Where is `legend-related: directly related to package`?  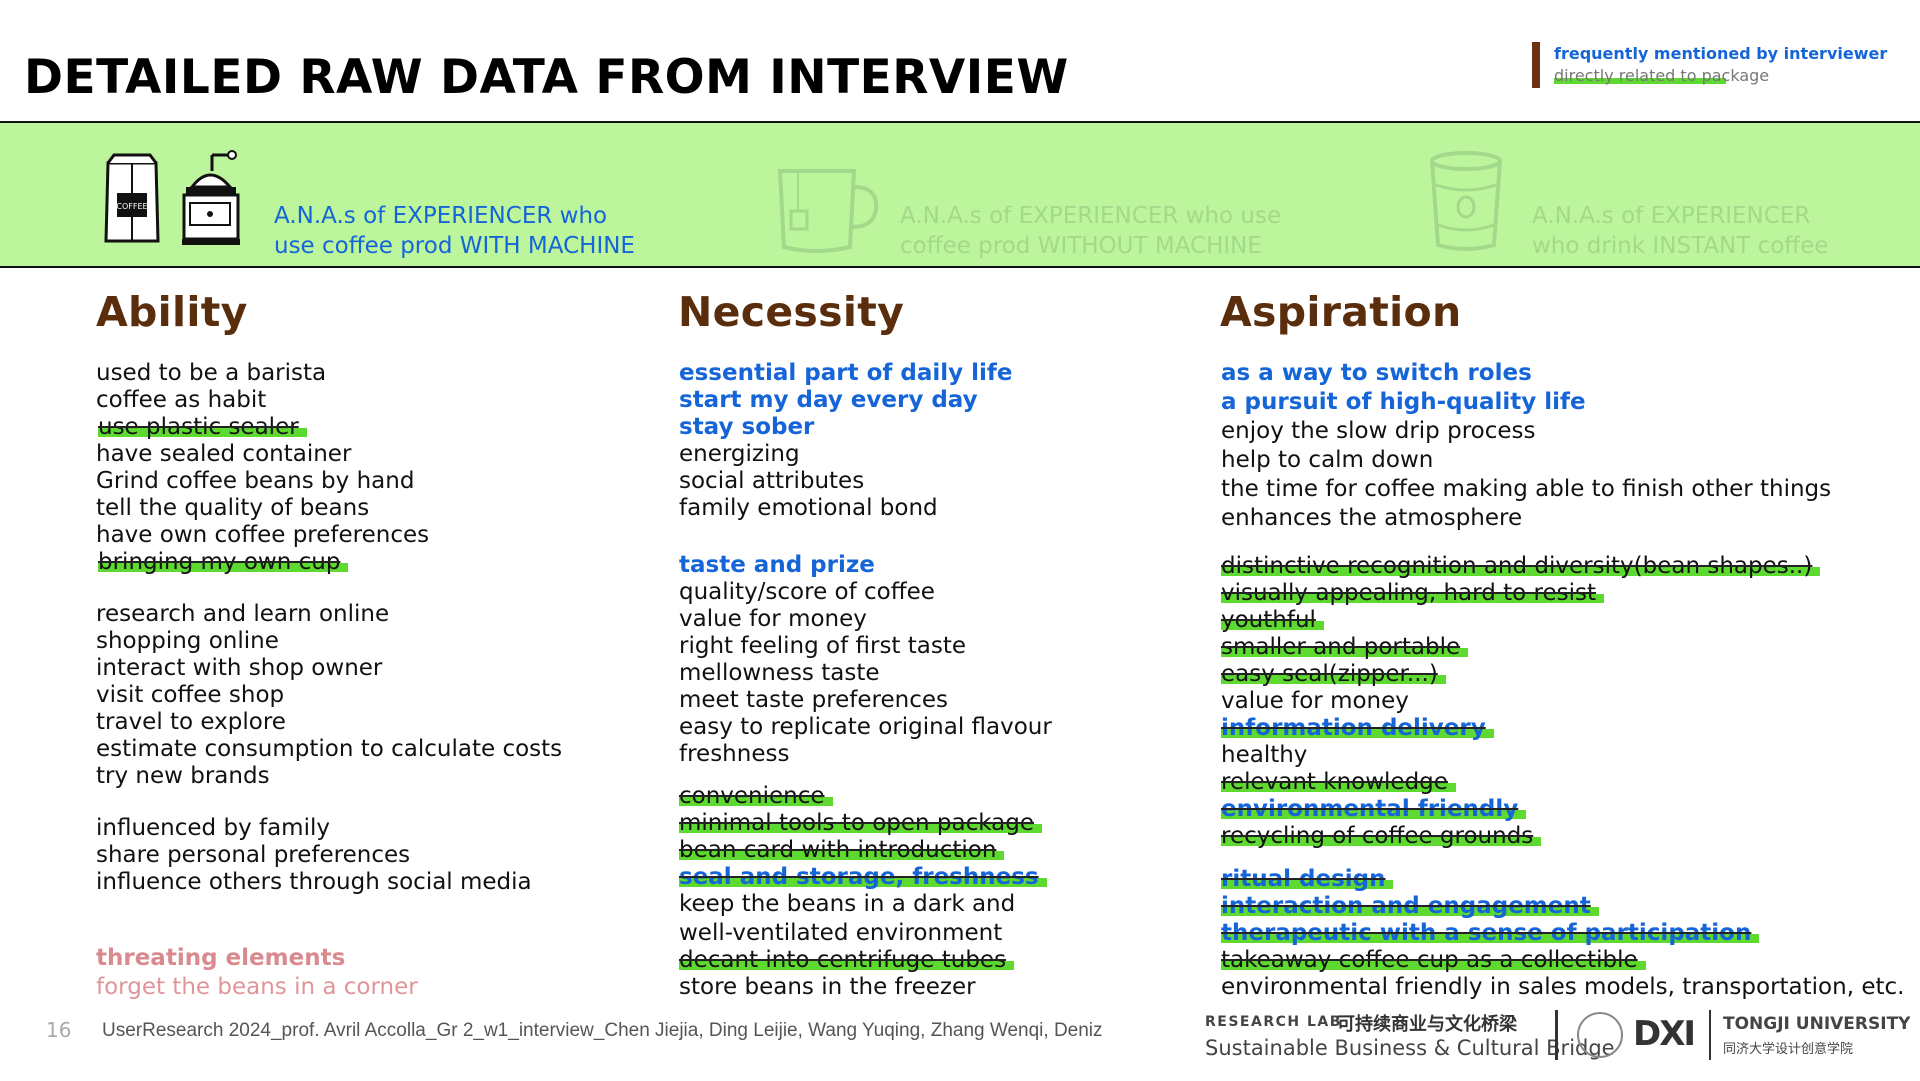 legend-related: directly related to package is located at coordinates (1662, 75).